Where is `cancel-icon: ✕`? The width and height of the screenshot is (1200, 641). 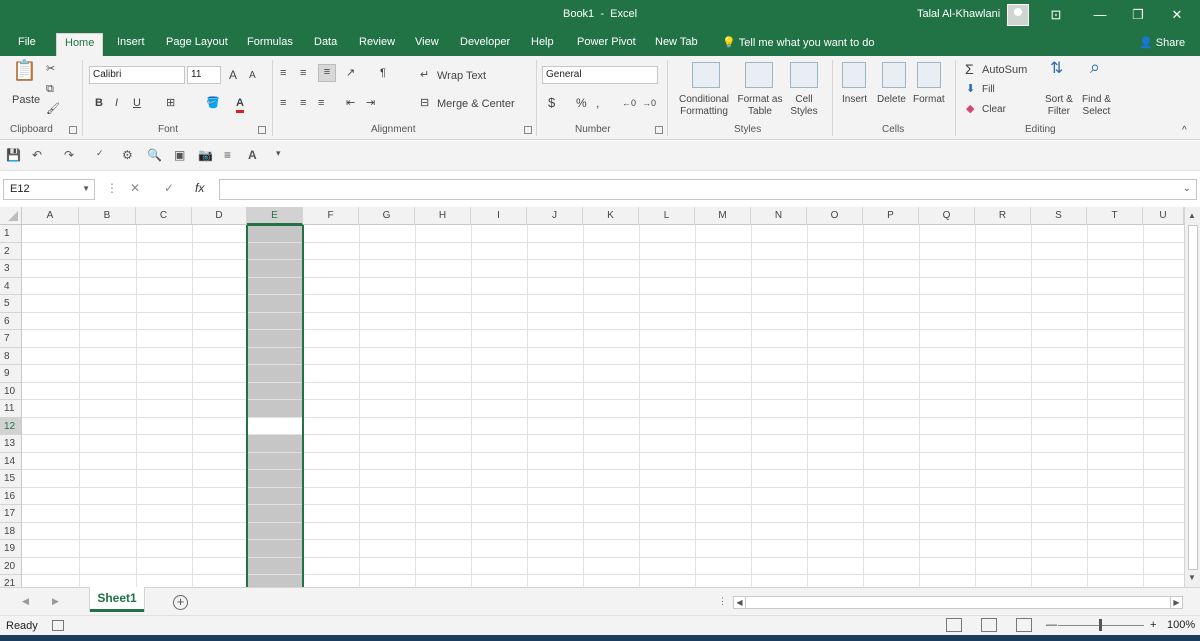 cancel-icon: ✕ is located at coordinates (135, 188).